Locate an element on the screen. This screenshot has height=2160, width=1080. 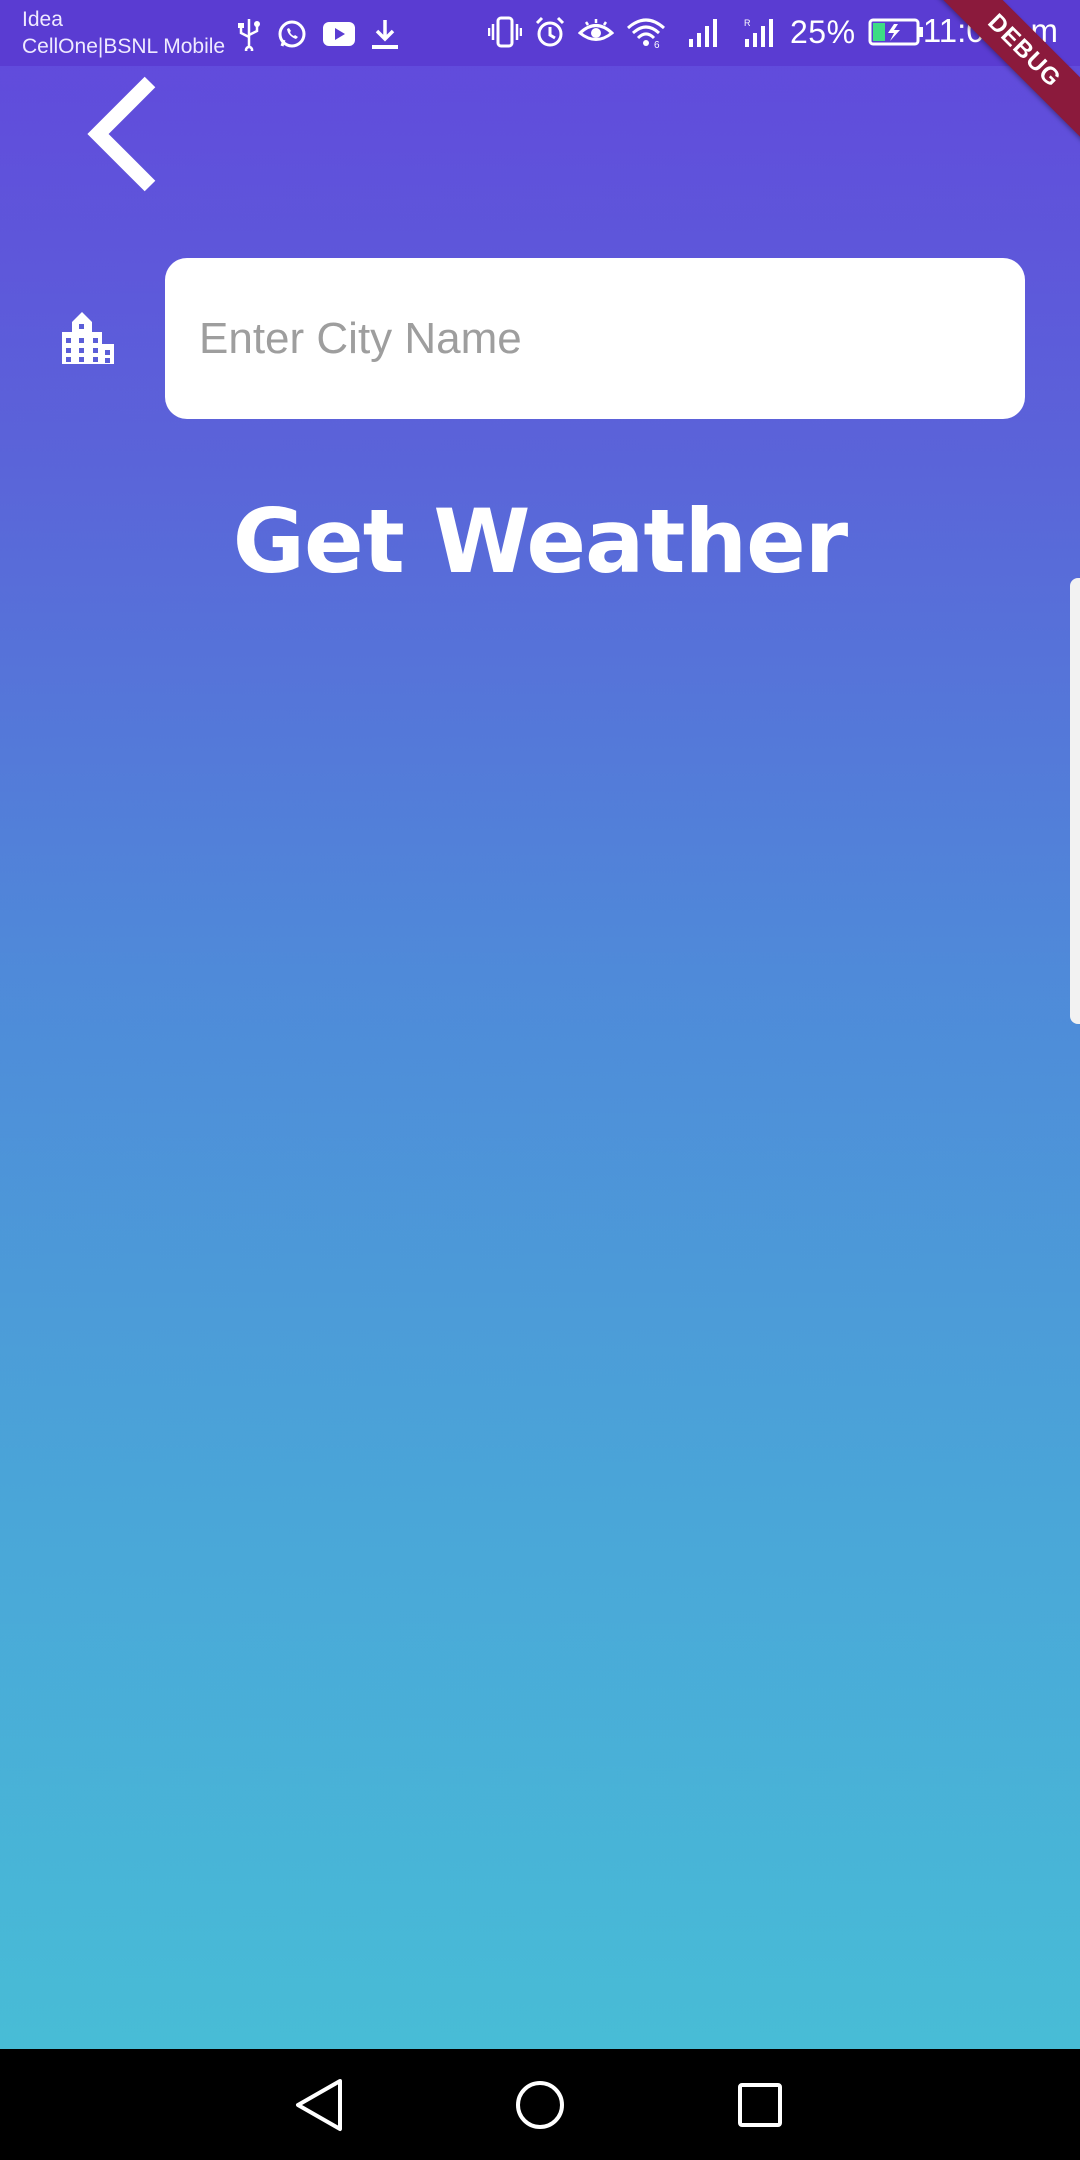
triangle-back-icon is located at coordinates (319, 2105).